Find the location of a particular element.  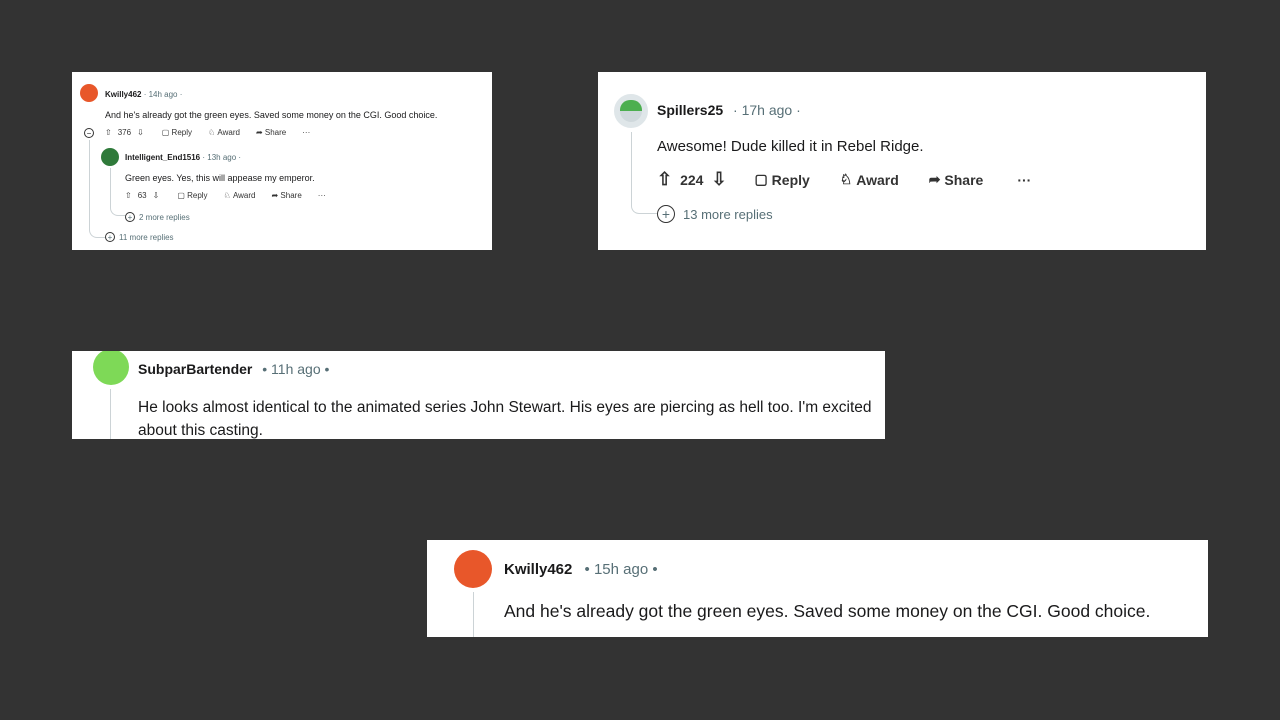

collapse-icon: − is located at coordinates (89, 133).